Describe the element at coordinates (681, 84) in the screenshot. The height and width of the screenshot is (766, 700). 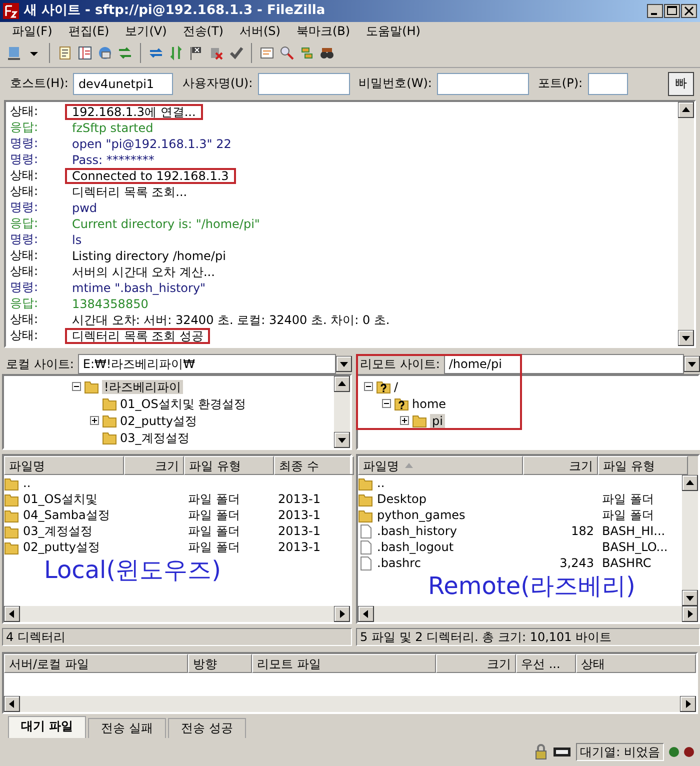
I see `quickconnect-button: 빠` at that location.